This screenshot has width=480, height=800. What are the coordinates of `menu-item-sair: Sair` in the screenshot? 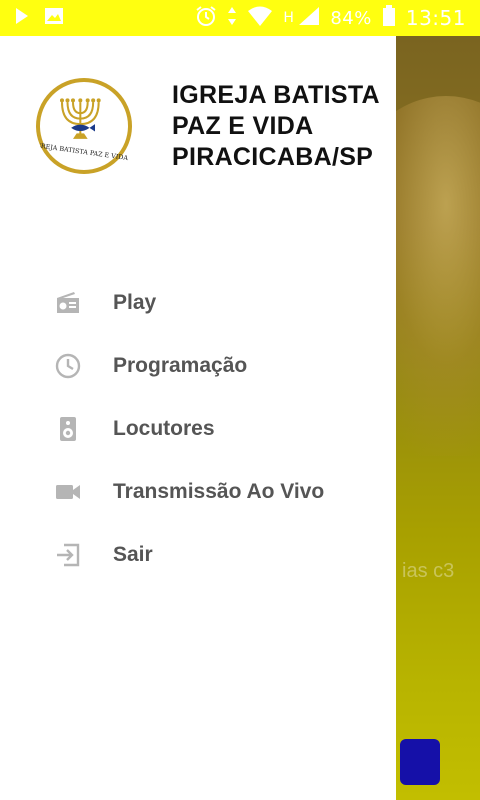 It's located at (198, 554).